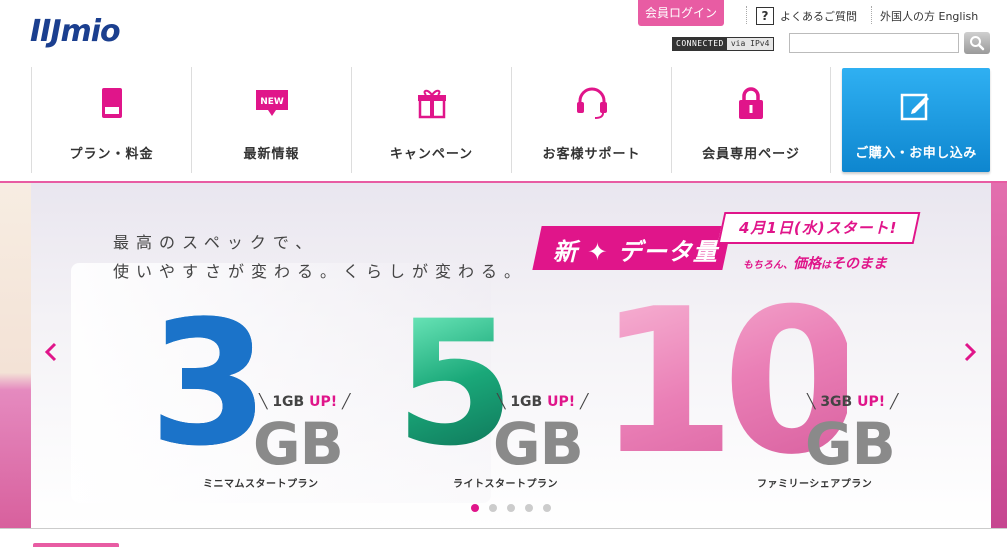 This screenshot has height=547, width=1007. Describe the element at coordinates (216, 242) in the screenshot. I see `hero-headline-line-1: 最高のスペックで、` at that location.